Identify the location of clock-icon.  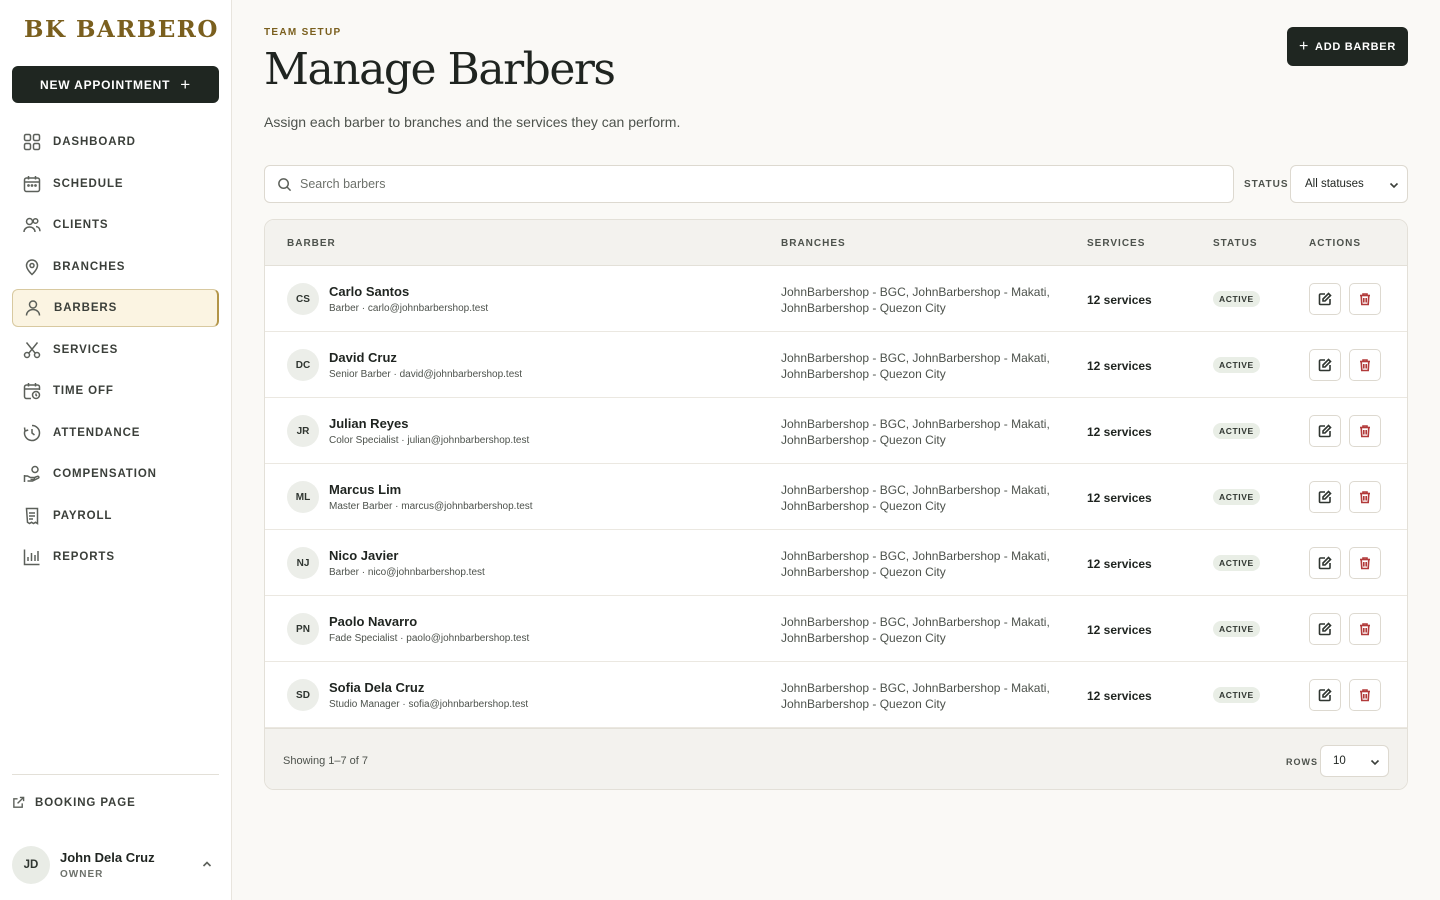
(32, 432).